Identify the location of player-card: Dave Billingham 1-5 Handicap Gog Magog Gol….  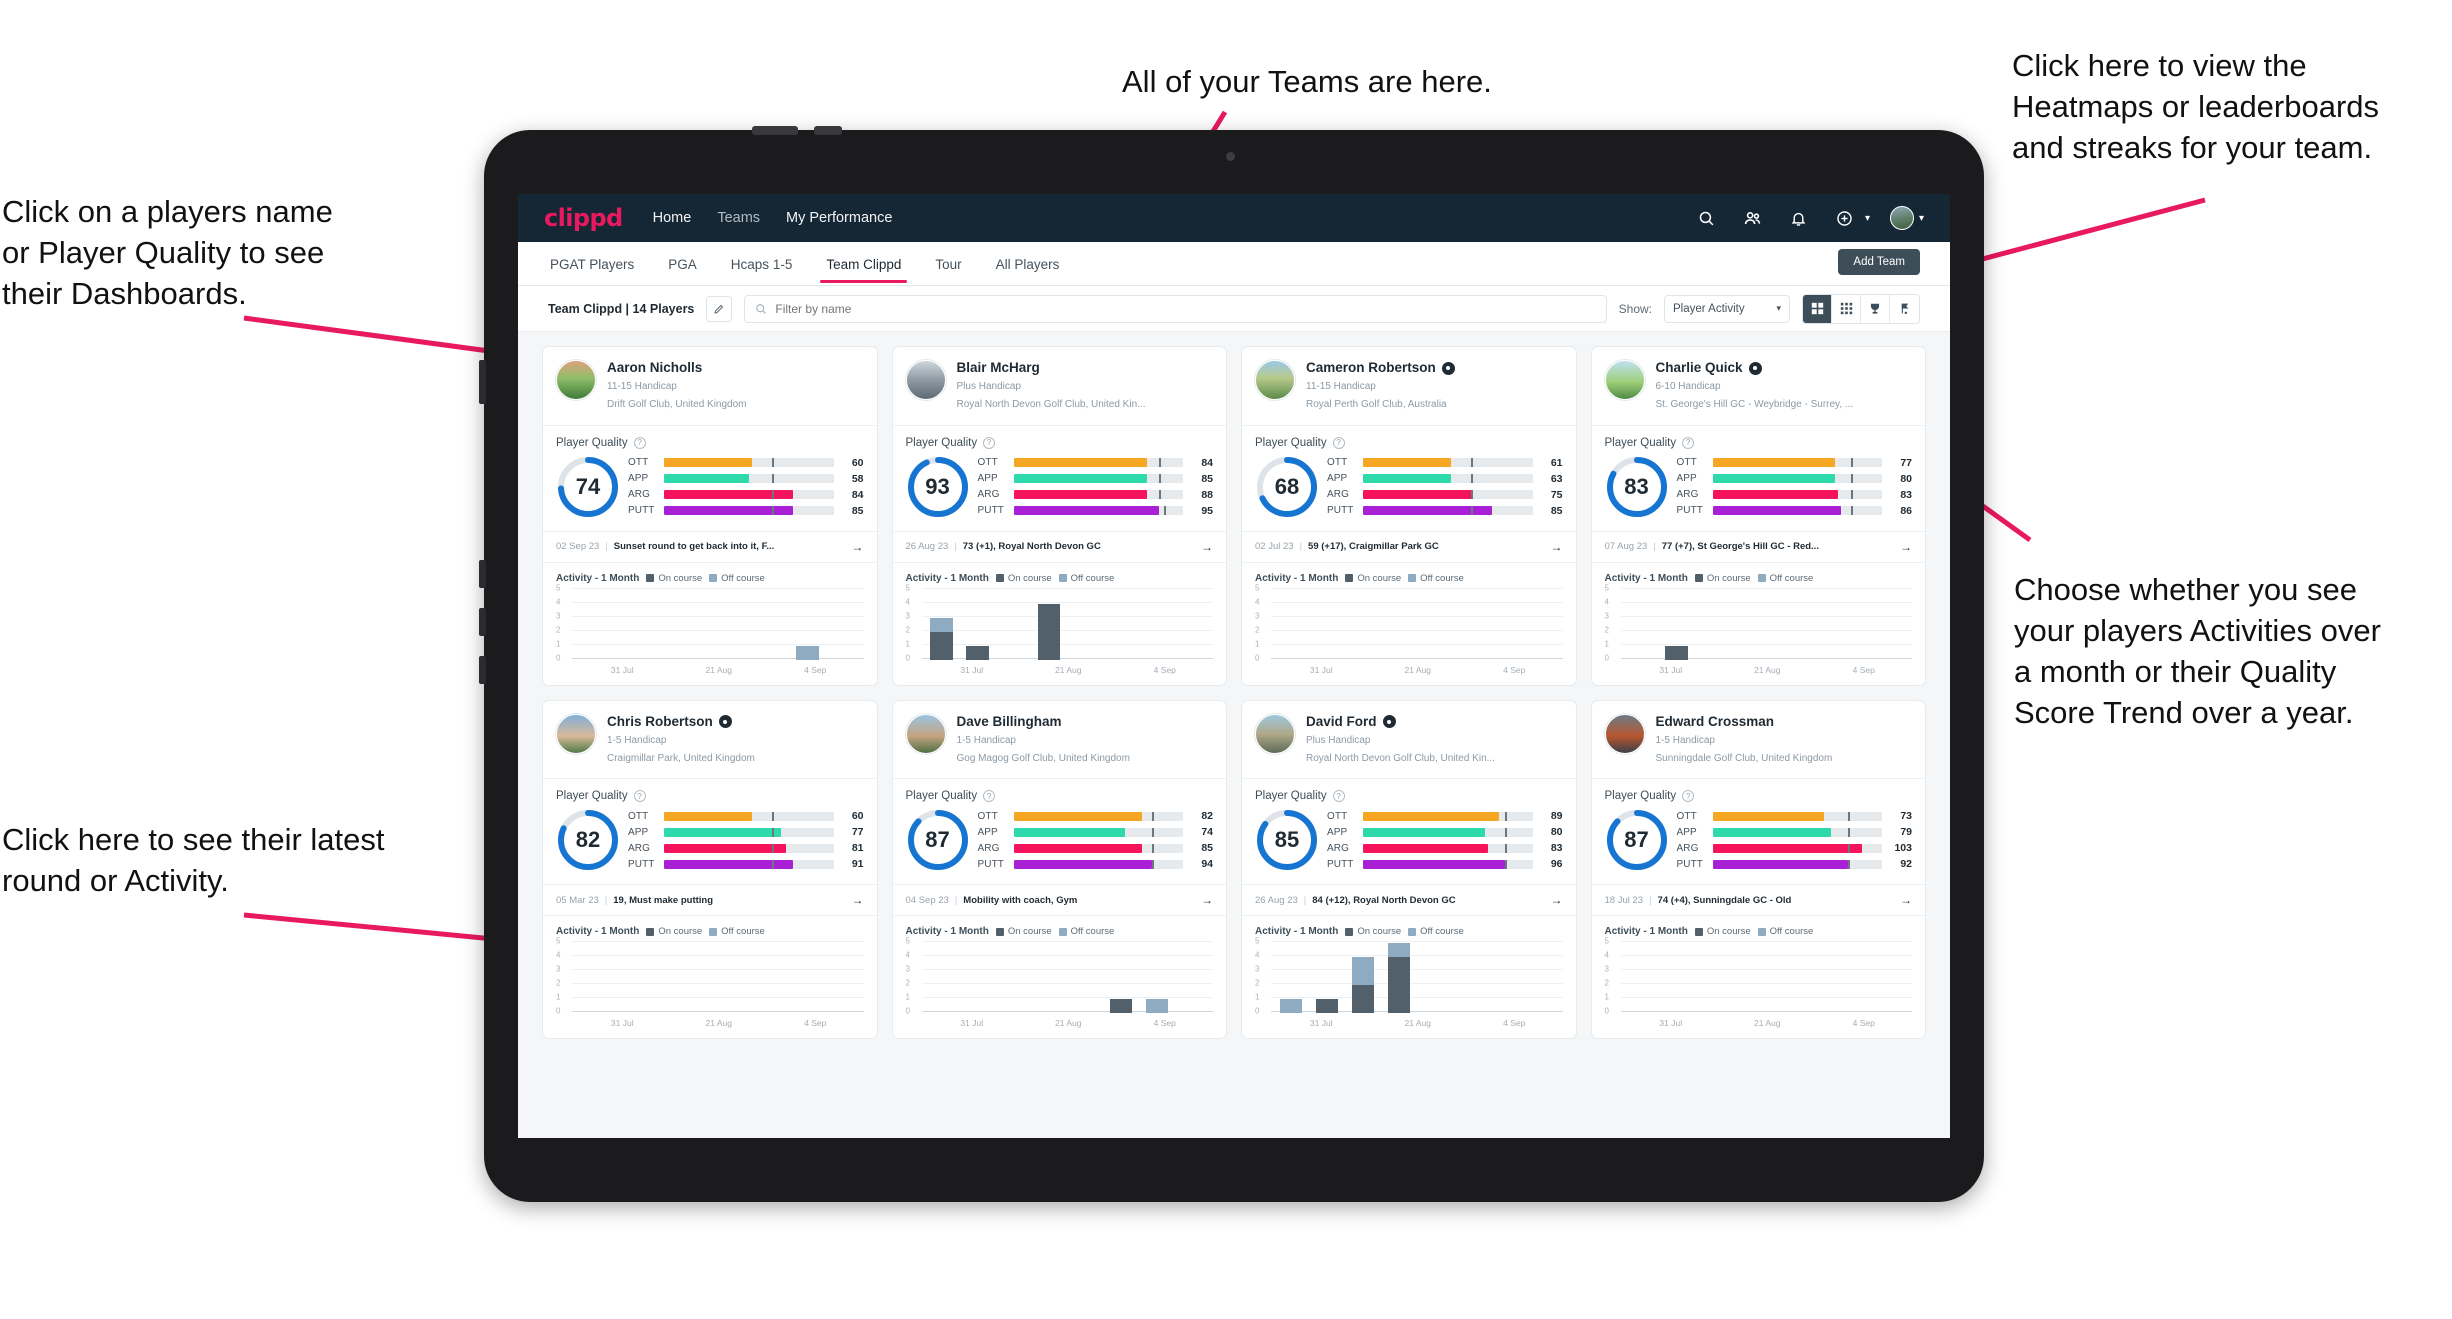
(1059, 869).